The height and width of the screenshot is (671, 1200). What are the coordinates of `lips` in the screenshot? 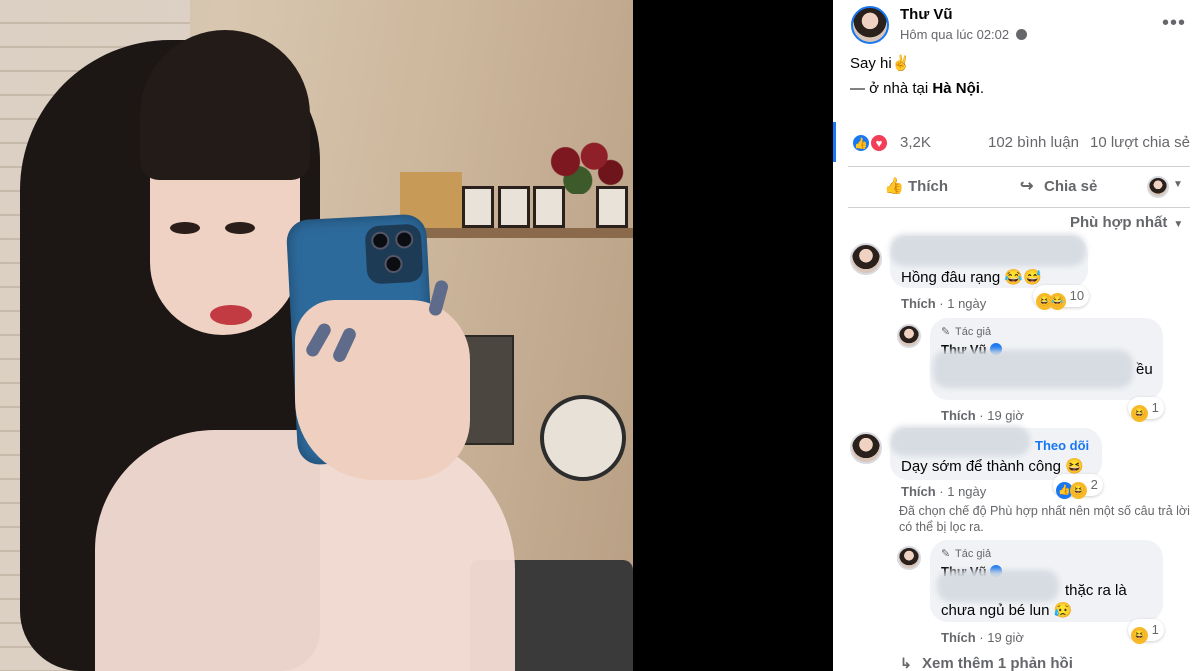 It's located at (231, 315).